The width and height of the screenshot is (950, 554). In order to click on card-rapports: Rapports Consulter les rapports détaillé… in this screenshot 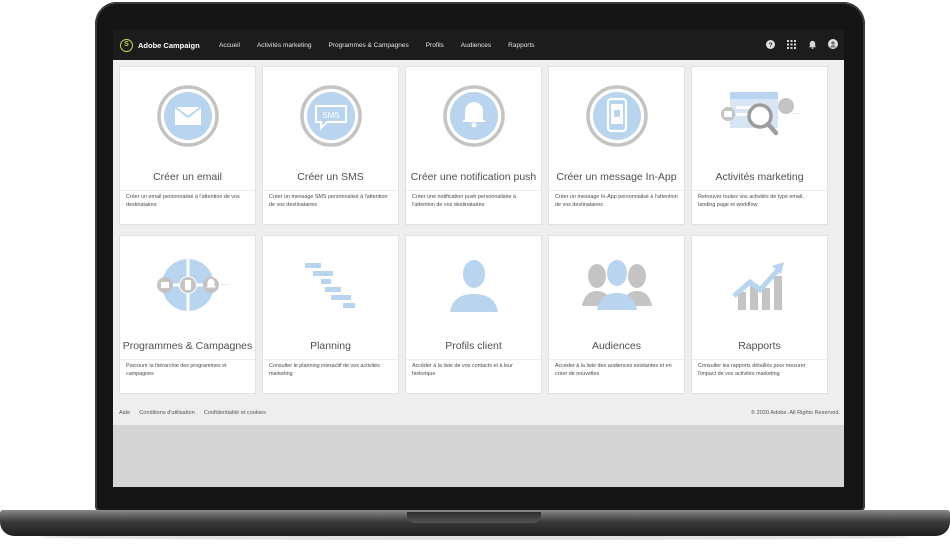, I will do `click(759, 314)`.